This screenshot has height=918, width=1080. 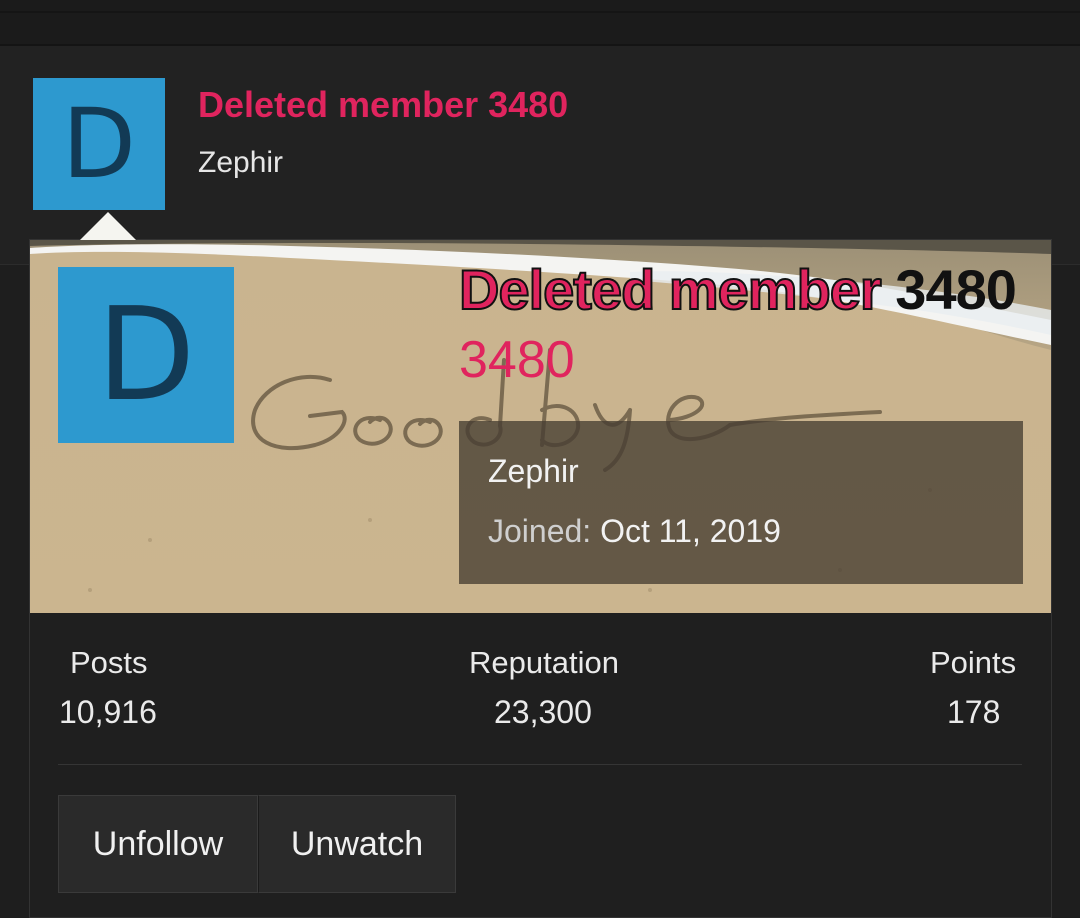 I want to click on post-user-title: Zephir, so click(x=241, y=162).